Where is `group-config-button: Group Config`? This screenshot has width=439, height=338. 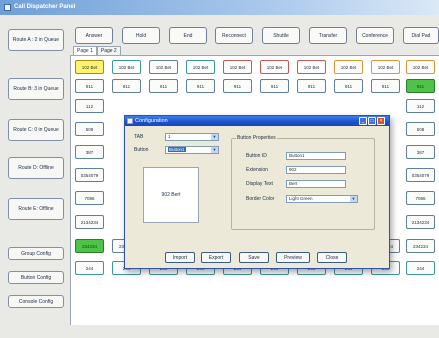 group-config-button: Group Config is located at coordinates (36, 253).